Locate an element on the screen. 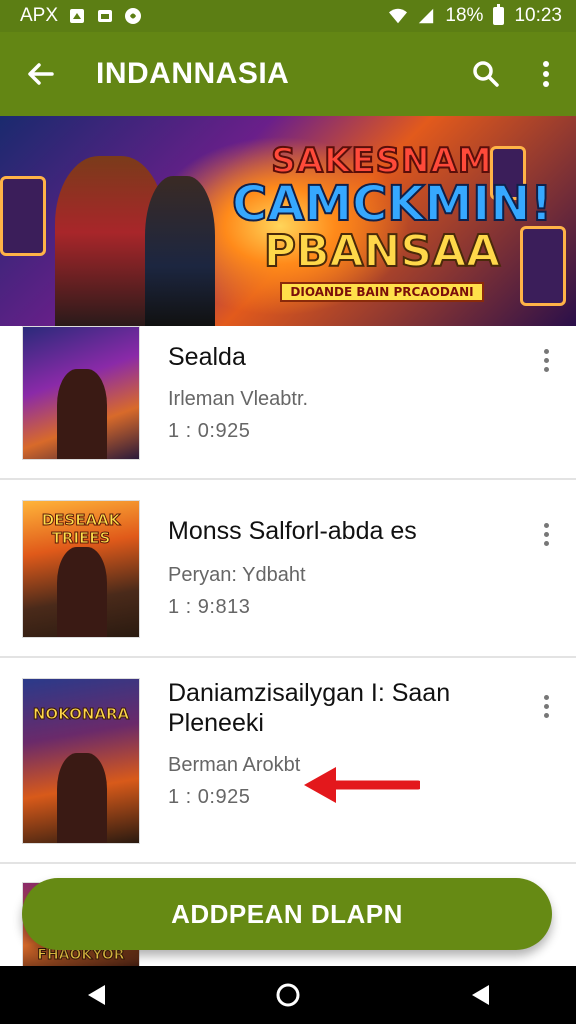 The width and height of the screenshot is (576, 1024). back-arrow-icon is located at coordinates (41, 74).